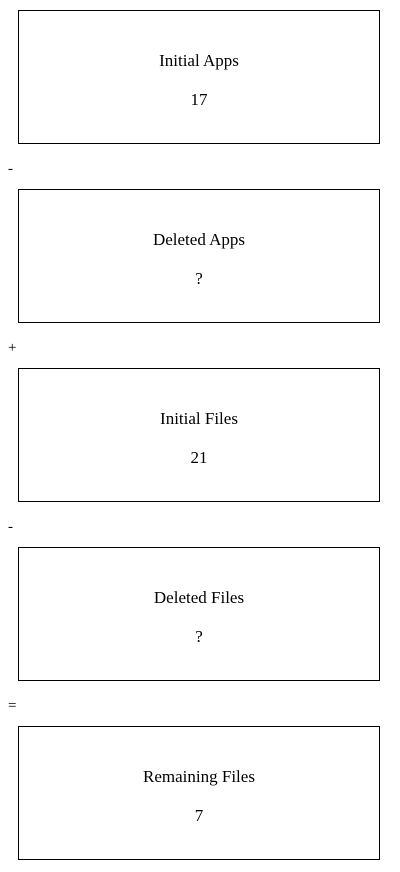  Describe the element at coordinates (12, 348) in the screenshot. I see `plus-operator: +` at that location.